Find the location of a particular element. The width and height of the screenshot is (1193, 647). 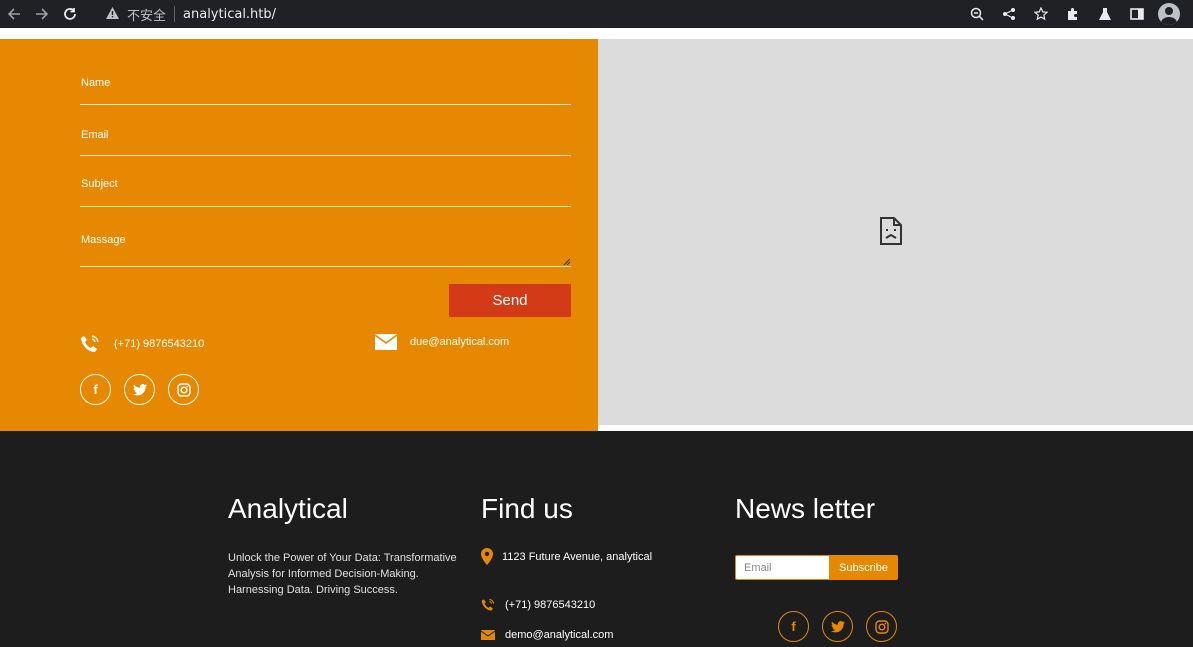

browser-nav is located at coordinates (42, 14).